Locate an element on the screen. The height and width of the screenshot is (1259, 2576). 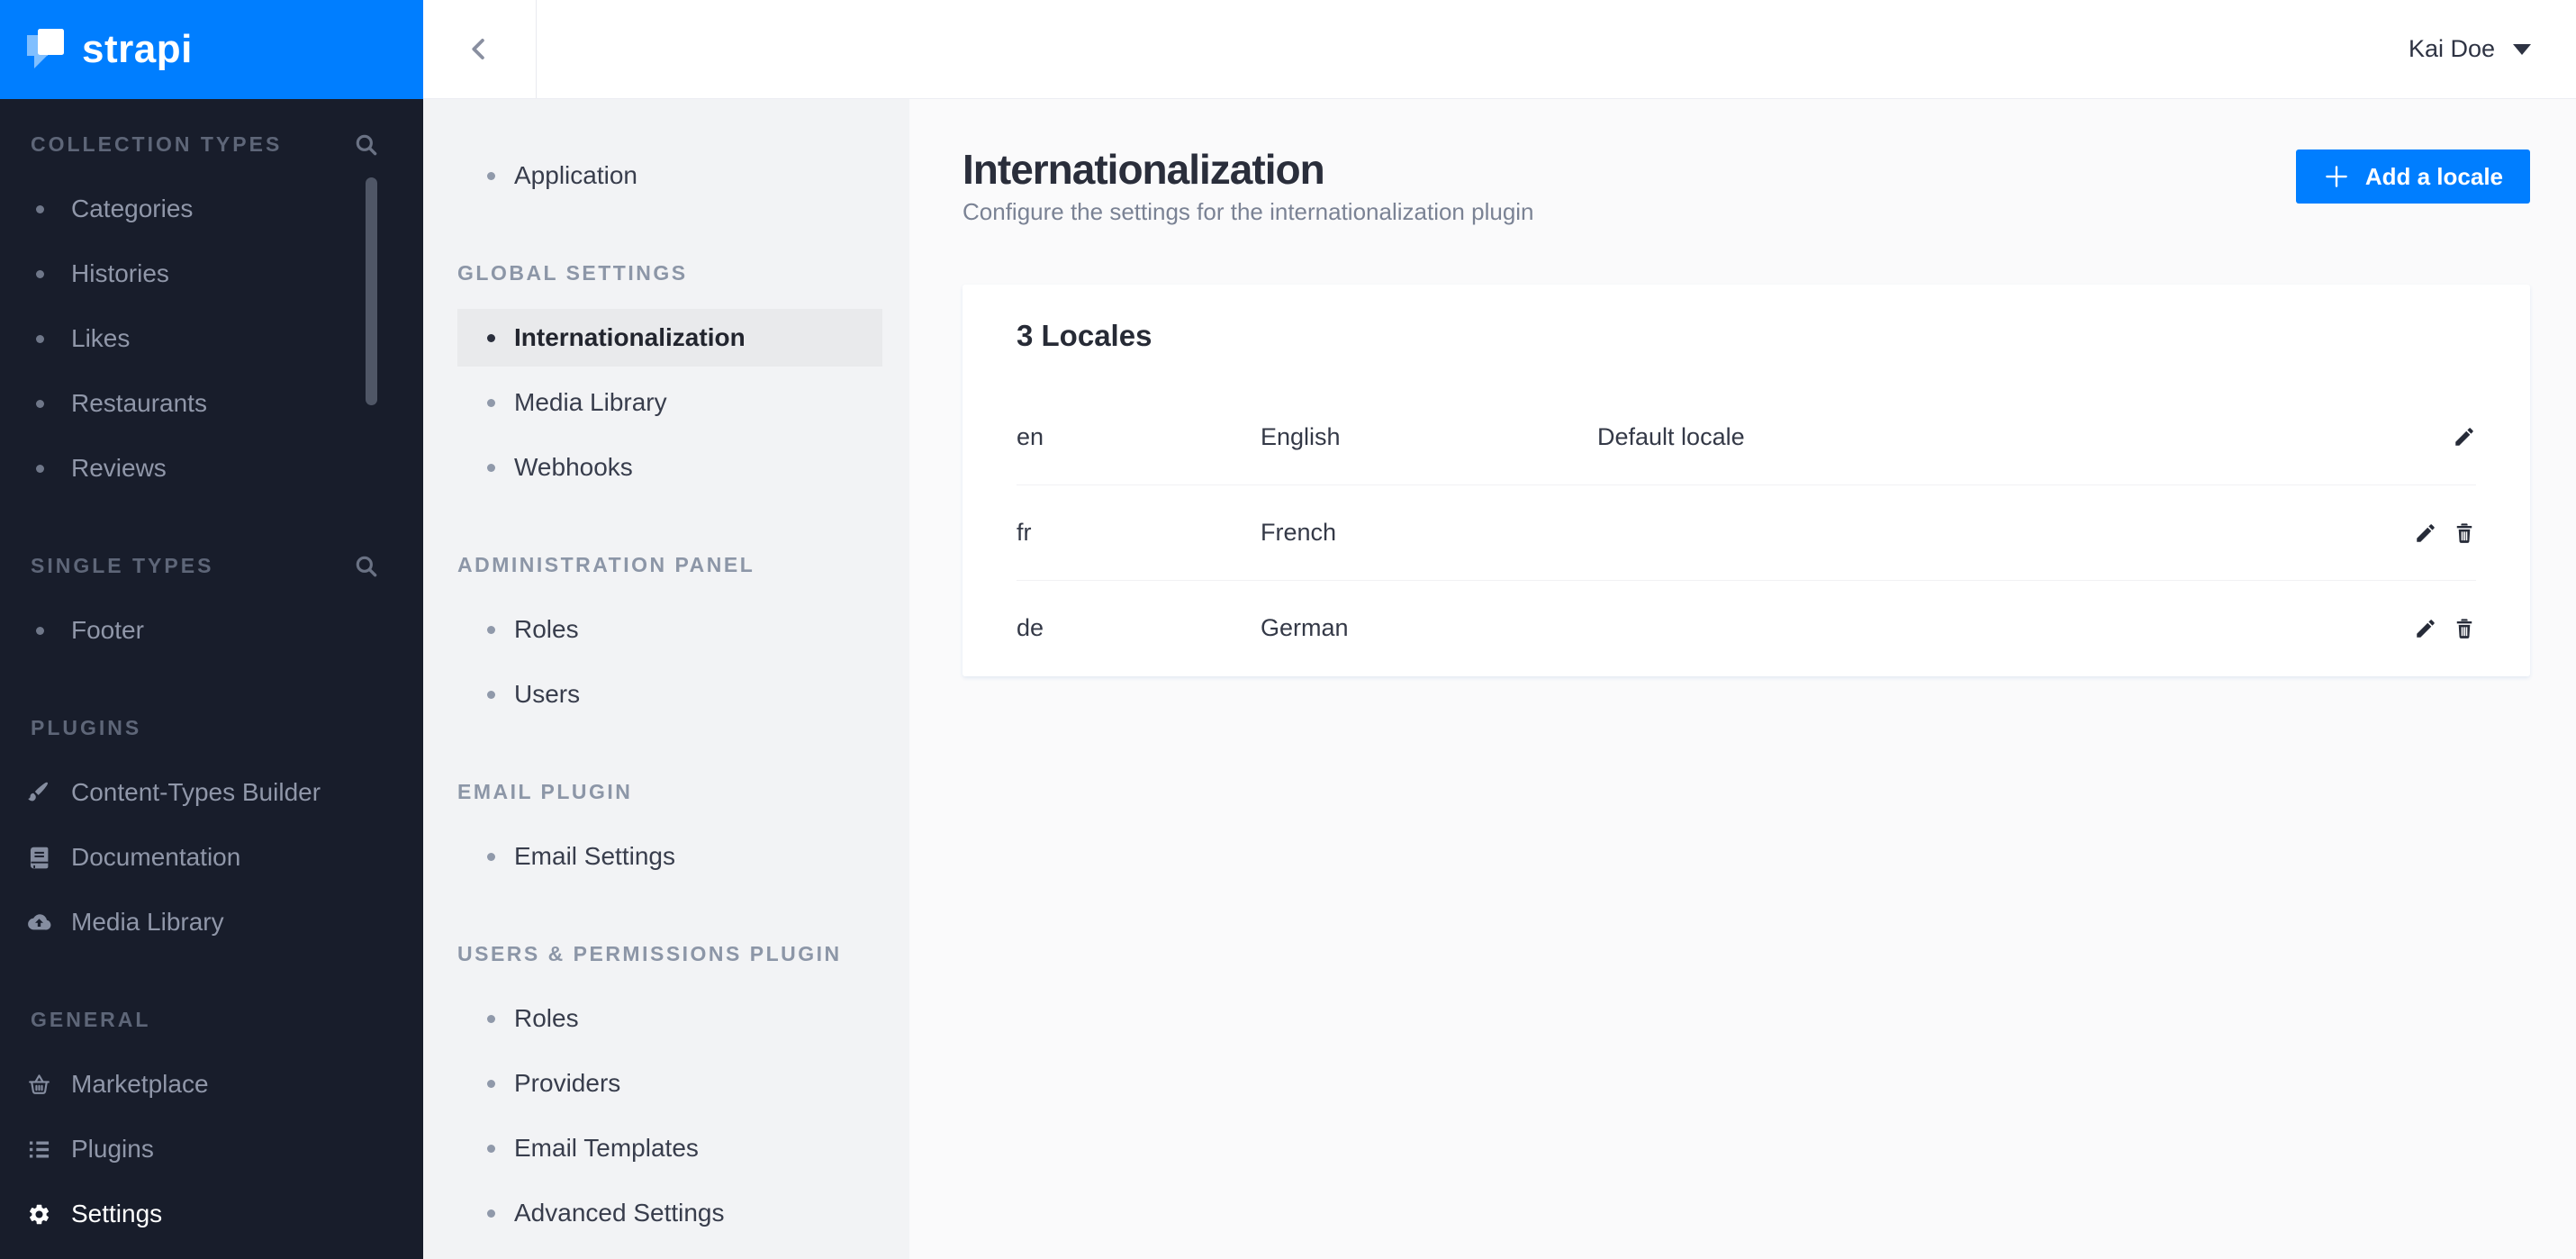
chevron-left-icon is located at coordinates (478, 49).